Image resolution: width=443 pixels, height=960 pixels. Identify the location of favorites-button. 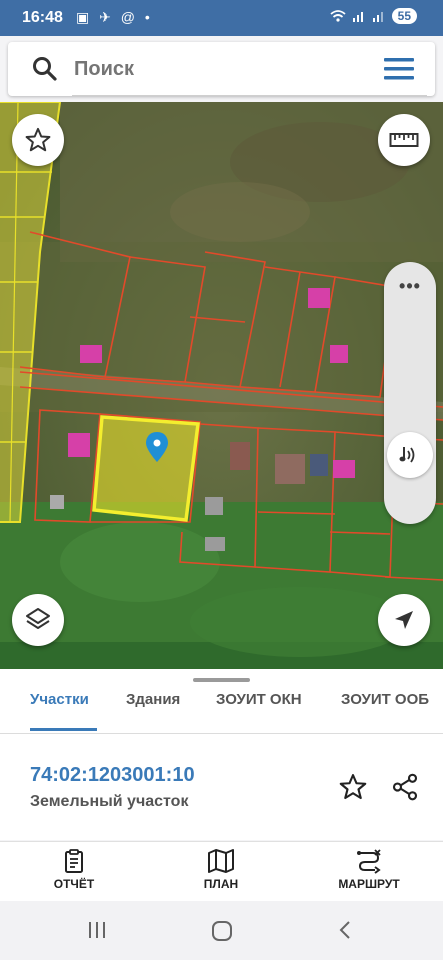
(38, 140).